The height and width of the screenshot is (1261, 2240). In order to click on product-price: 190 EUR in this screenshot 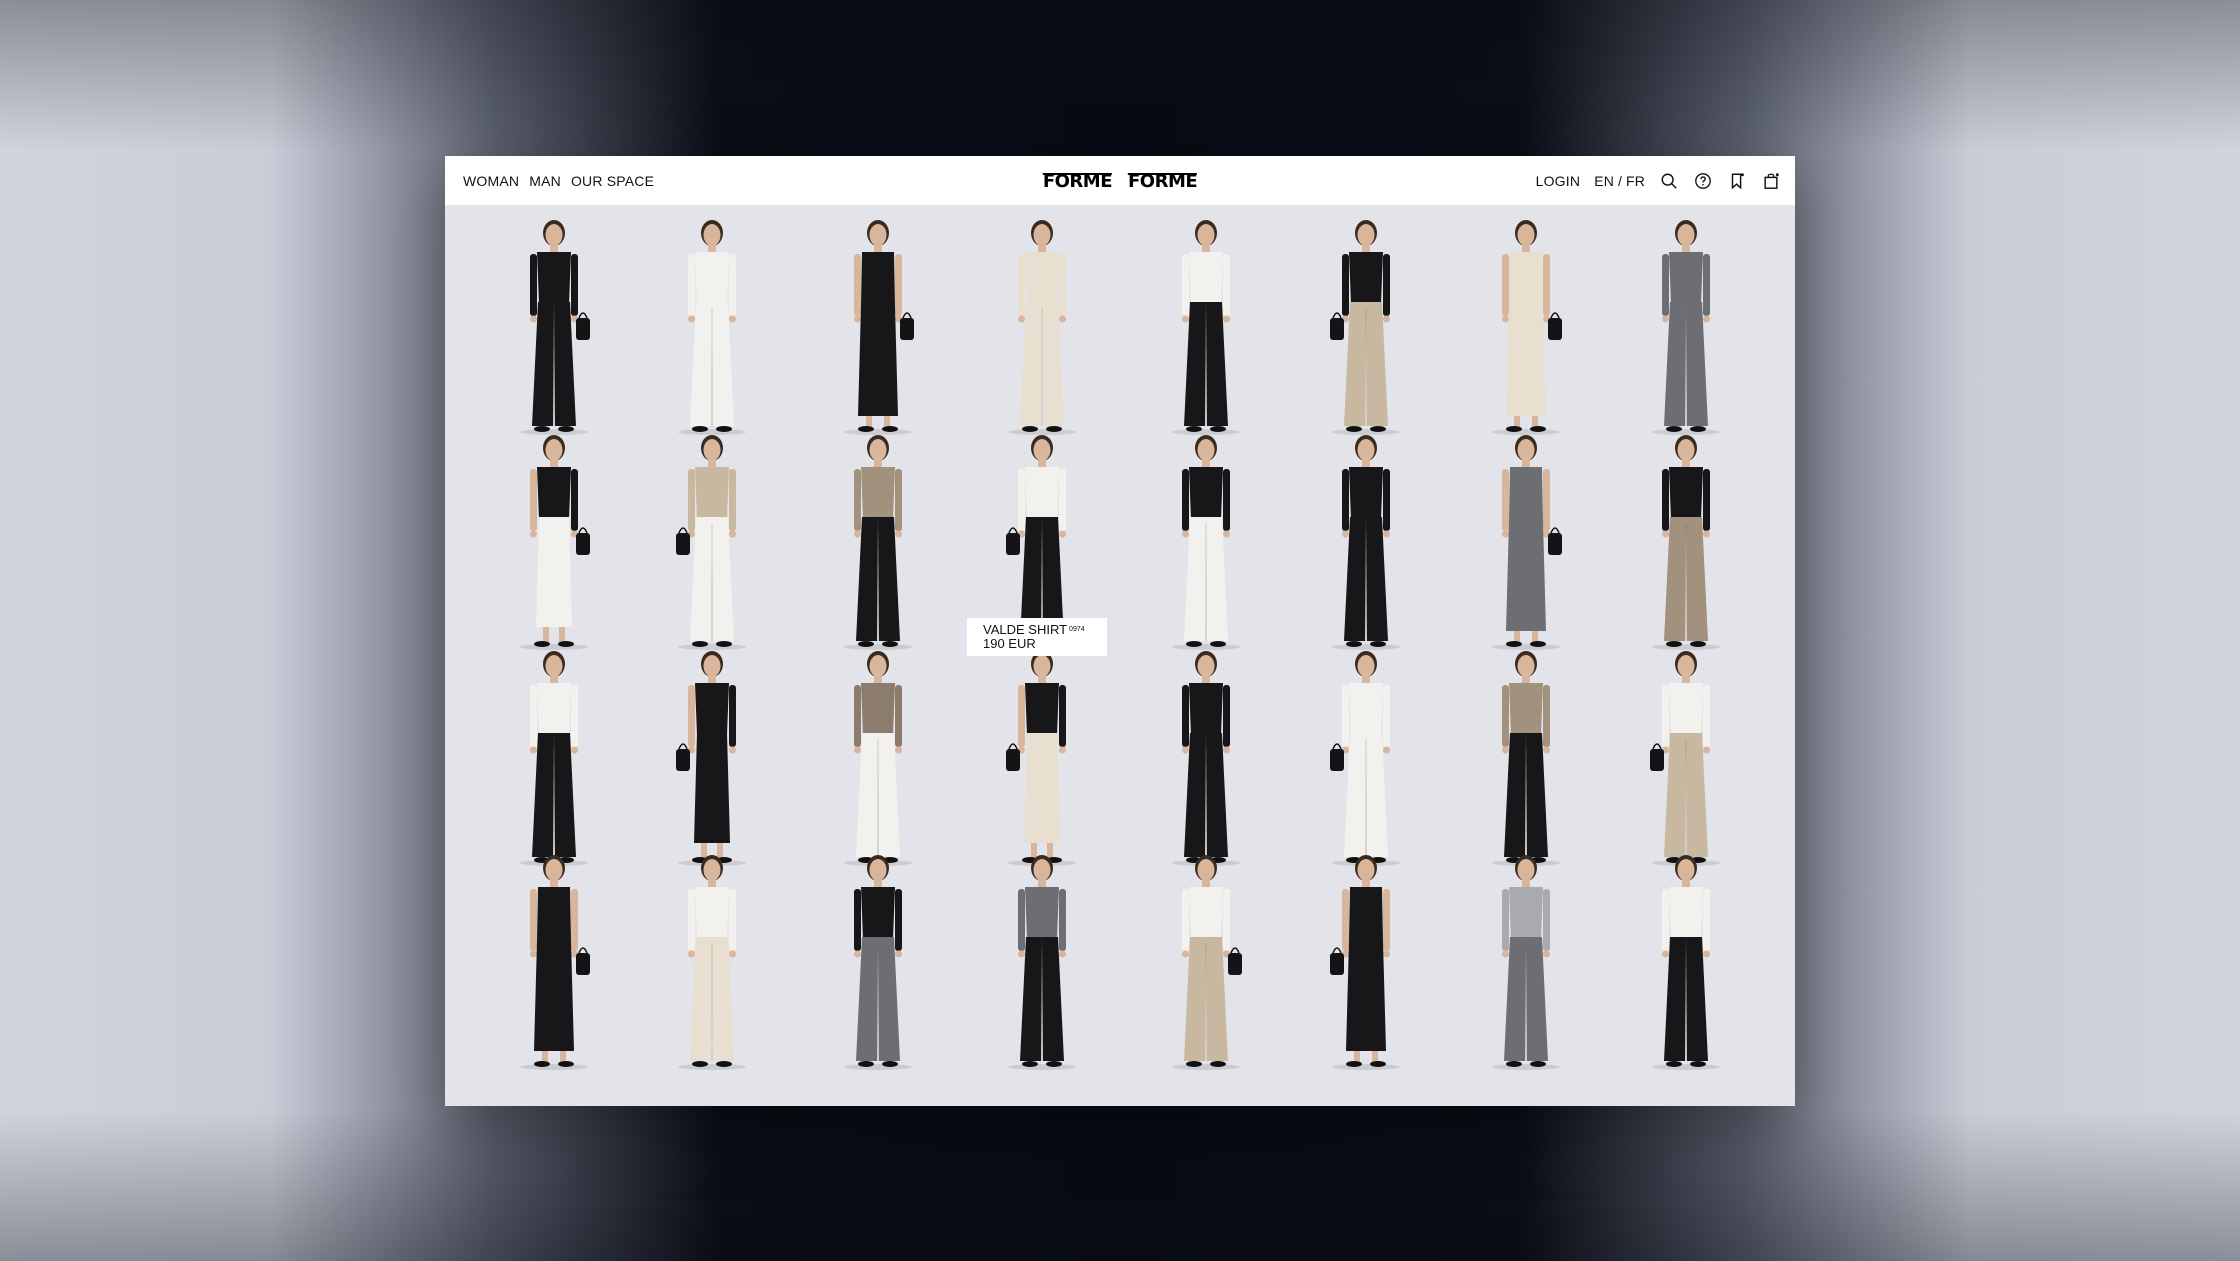, I will do `click(1009, 643)`.